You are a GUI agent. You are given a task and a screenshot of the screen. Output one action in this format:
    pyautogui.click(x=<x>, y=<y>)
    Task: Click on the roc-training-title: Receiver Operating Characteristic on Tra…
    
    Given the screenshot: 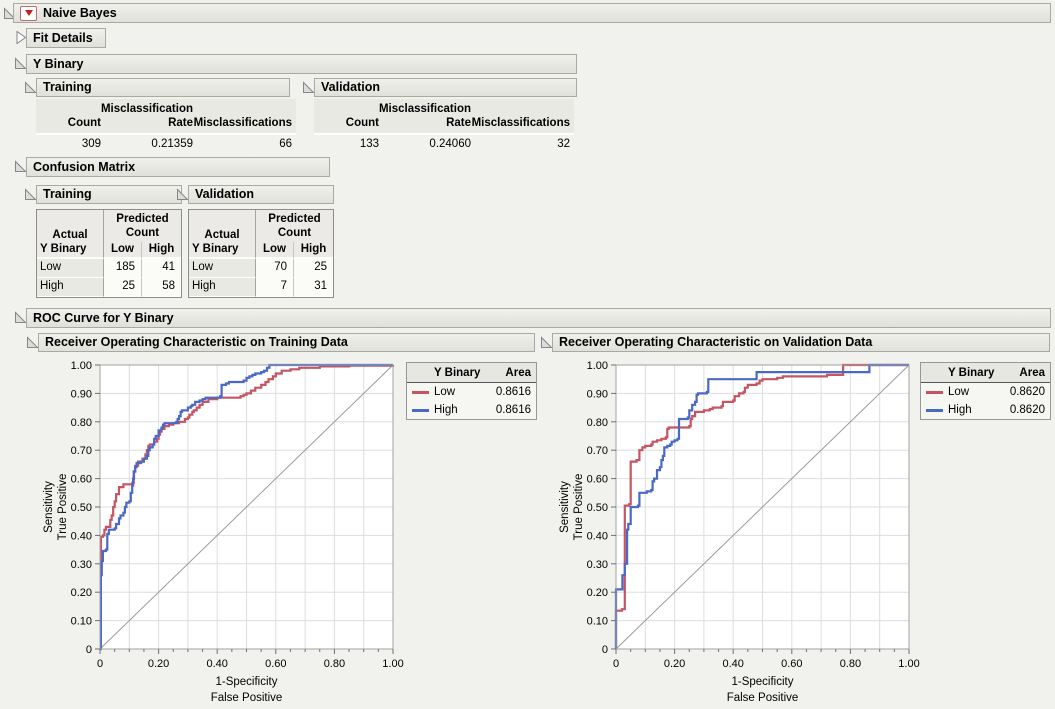 What is the action you would take?
    pyautogui.click(x=196, y=342)
    